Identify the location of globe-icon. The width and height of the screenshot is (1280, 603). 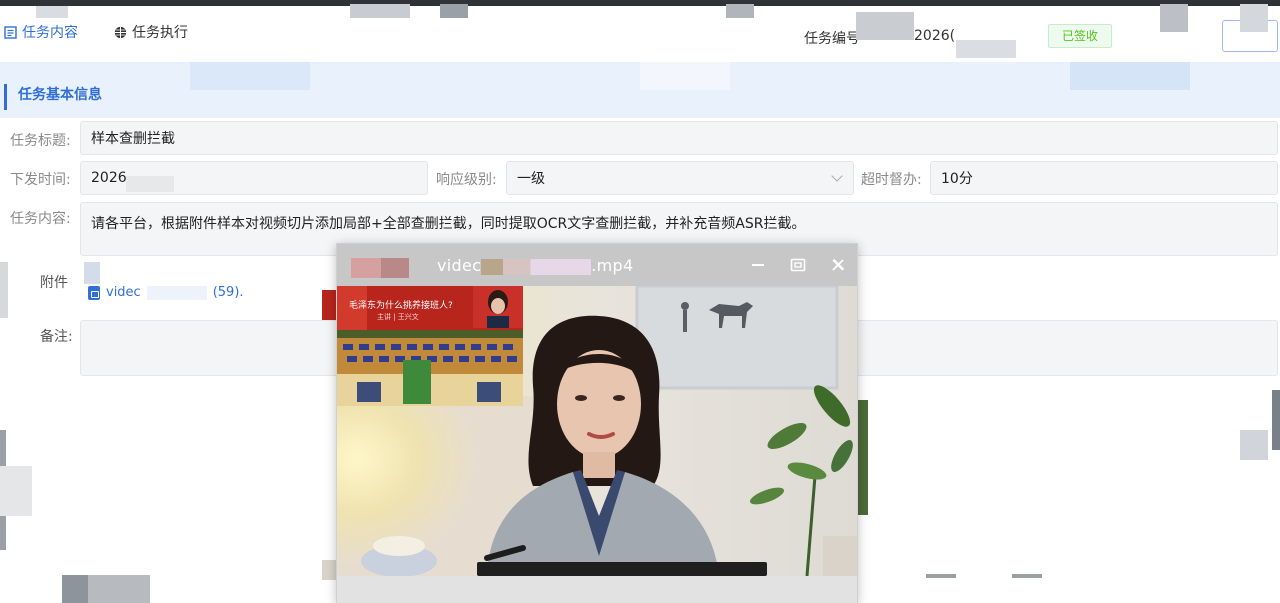
(120, 32).